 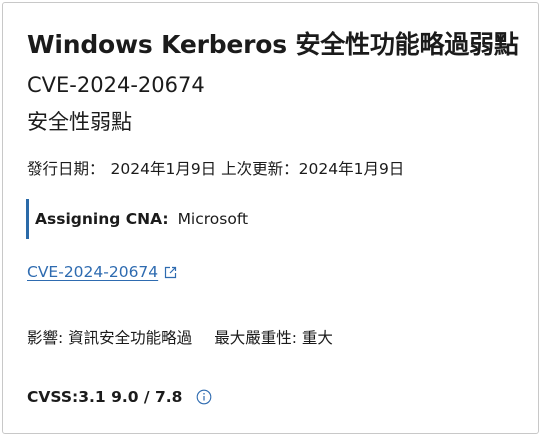 I want to click on date-info: 發行日期： 2024年1月9日 上次更新：2024年1月9日, so click(x=215, y=168).